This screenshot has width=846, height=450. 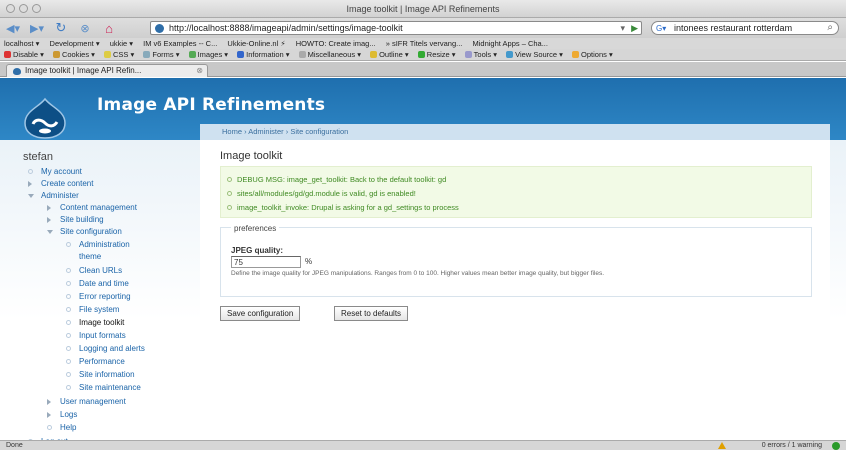 I want to click on sidebar-item-site-configuration: Site configuration, so click(x=84, y=232).